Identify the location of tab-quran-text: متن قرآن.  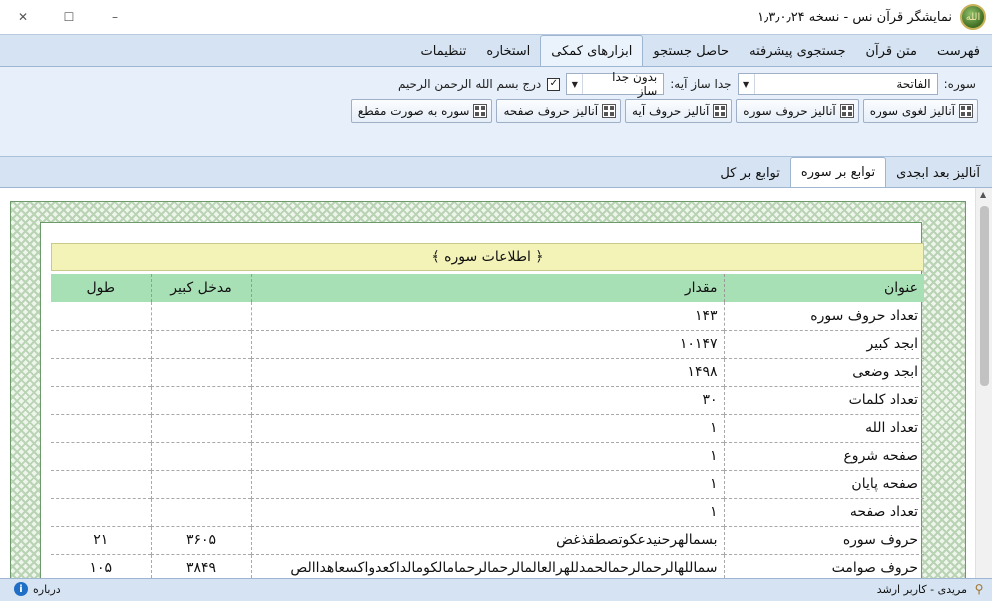
(890, 51).